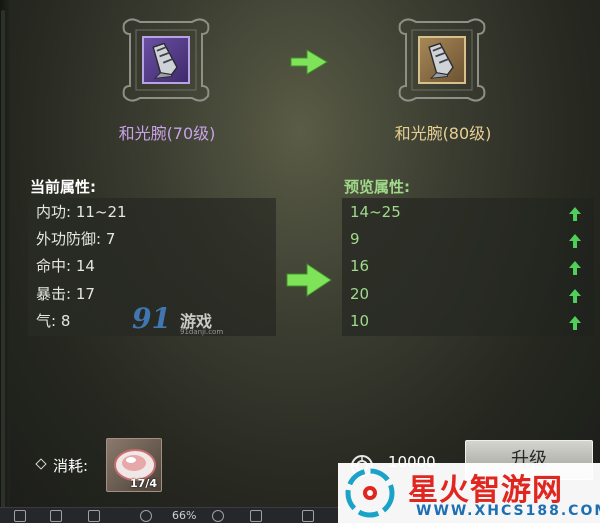  What do you see at coordinates (377, 187) in the screenshot?
I see `preview-stats-title: 预览属性:` at bounding box center [377, 187].